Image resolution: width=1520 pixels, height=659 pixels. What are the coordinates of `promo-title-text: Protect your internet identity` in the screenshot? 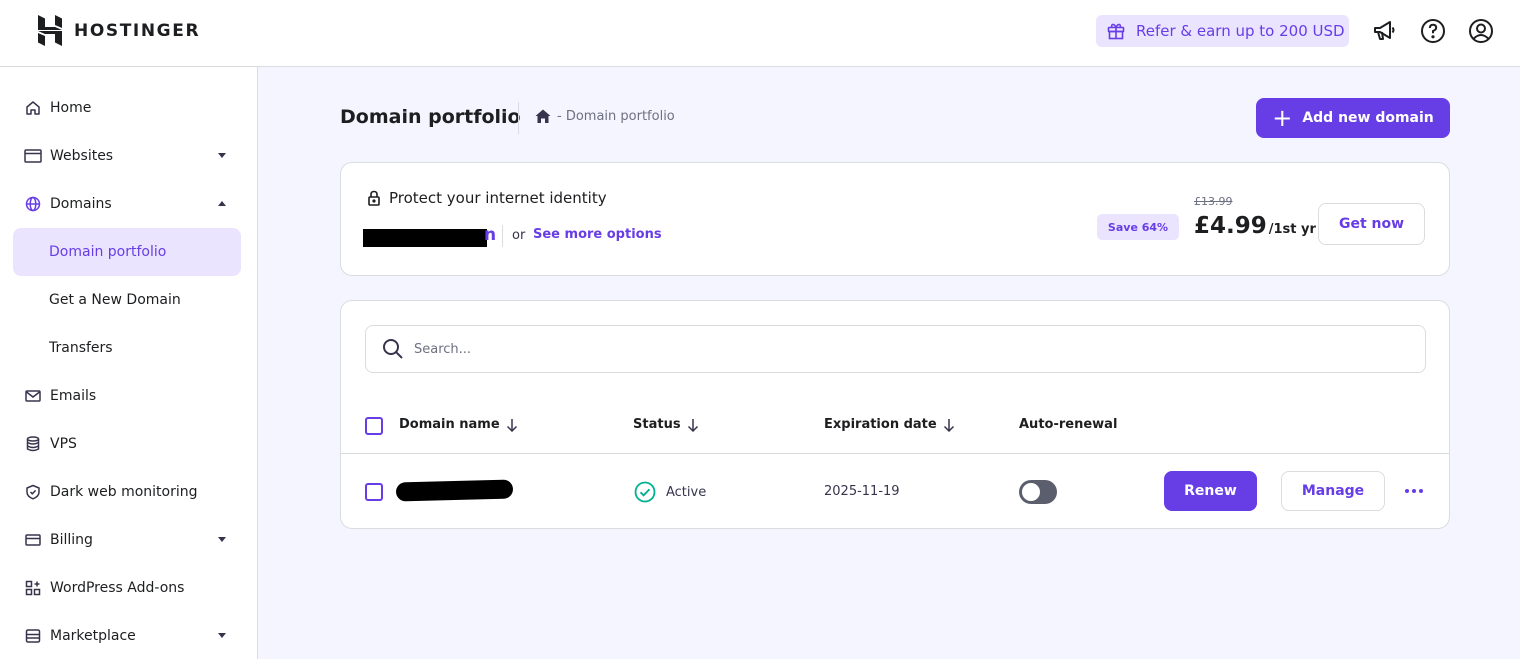 It's located at (498, 198).